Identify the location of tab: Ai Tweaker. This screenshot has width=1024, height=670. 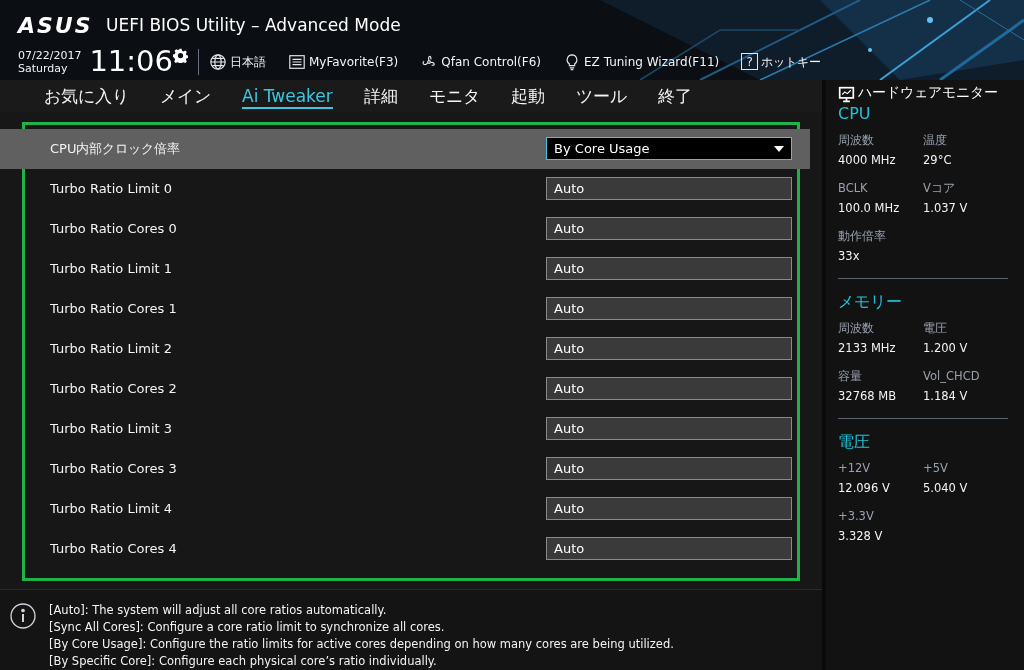
(287, 96).